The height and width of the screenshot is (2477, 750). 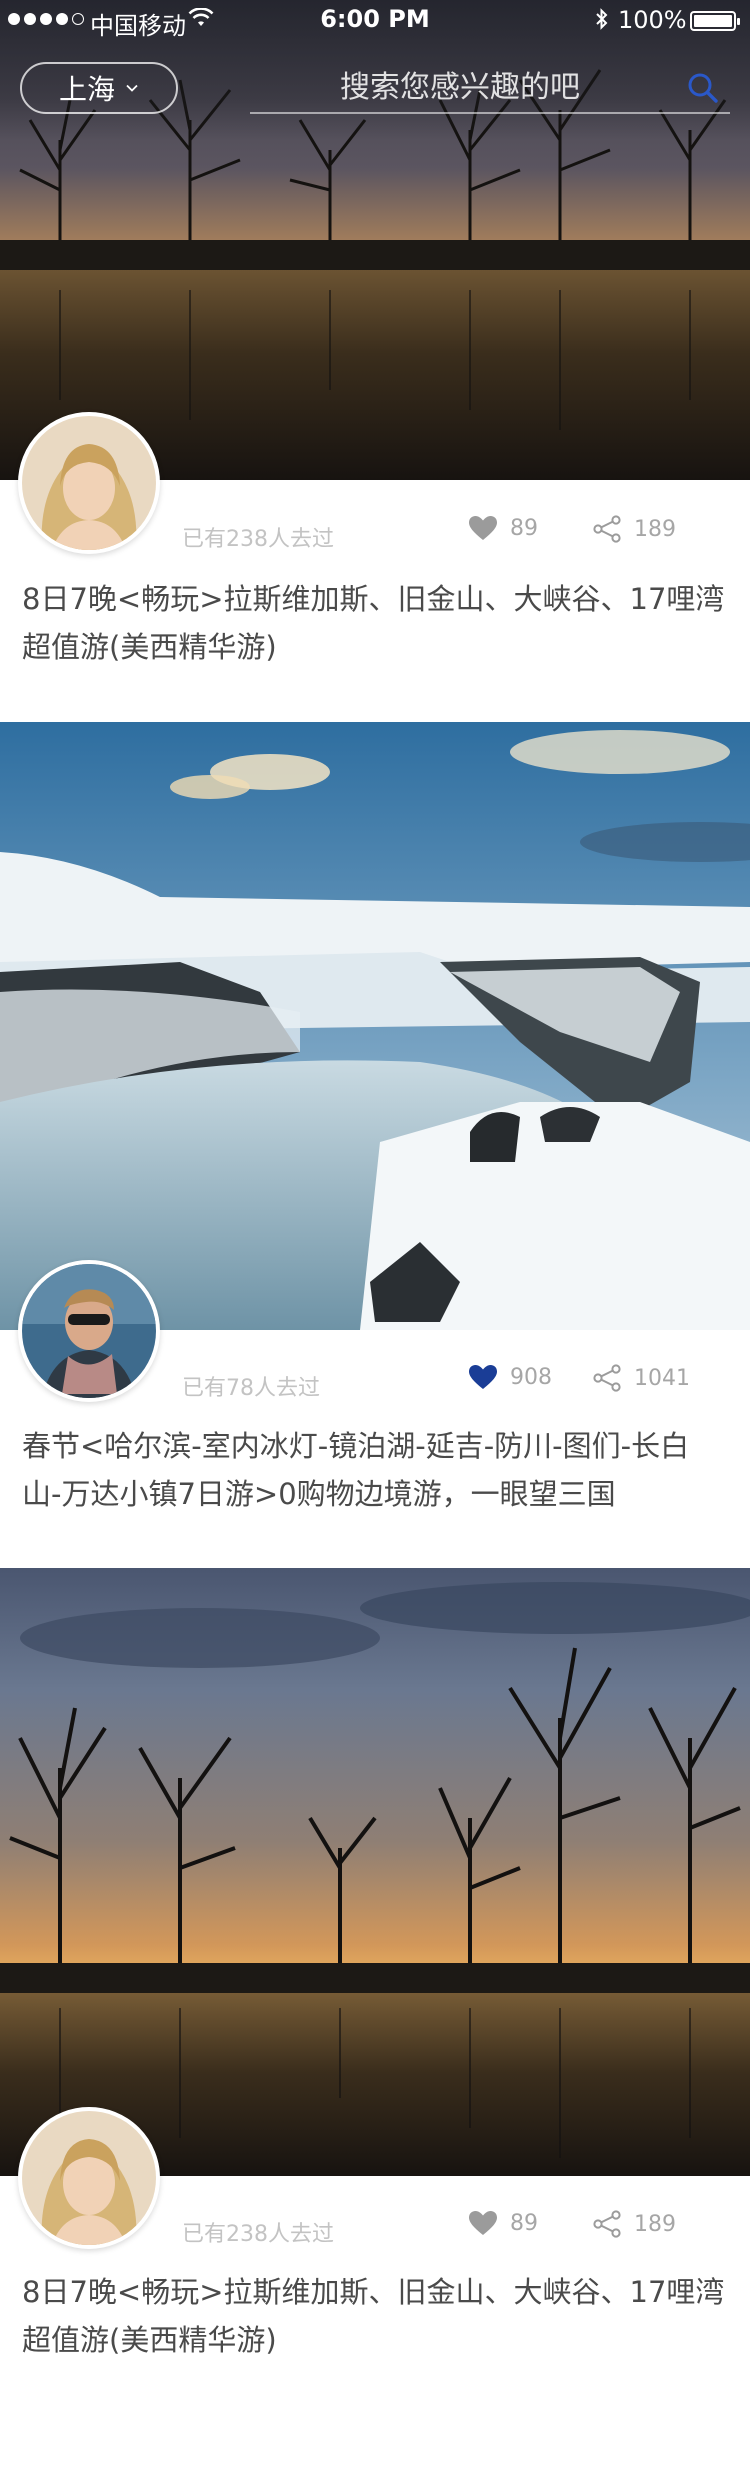 I want to click on city-selector-button: 上海, so click(x=99, y=88).